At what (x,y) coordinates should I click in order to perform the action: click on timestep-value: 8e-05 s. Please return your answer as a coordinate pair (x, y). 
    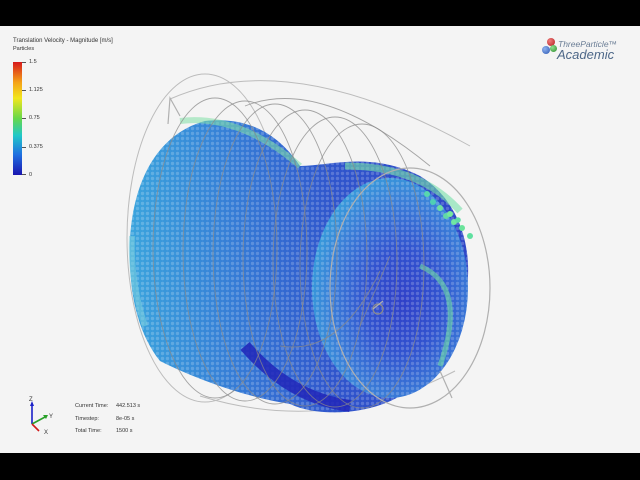
    Looking at the image, I should click on (125, 419).